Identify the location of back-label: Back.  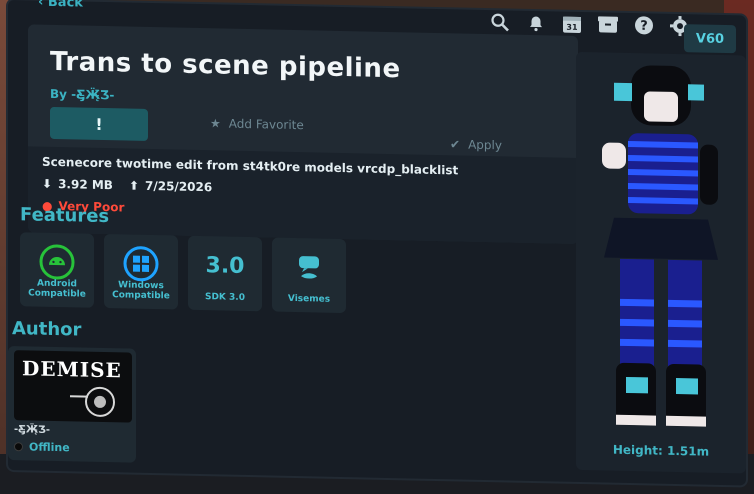
(65, 5).